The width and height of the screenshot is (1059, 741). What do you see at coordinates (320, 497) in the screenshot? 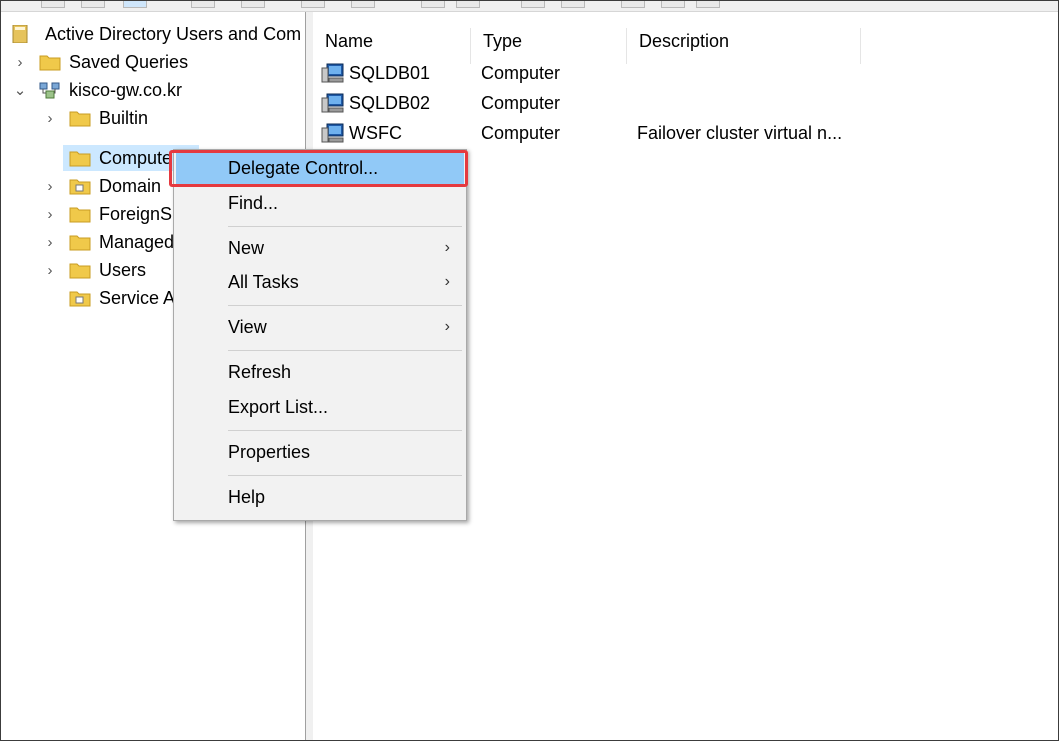
I see `menu-item-help: Help` at bounding box center [320, 497].